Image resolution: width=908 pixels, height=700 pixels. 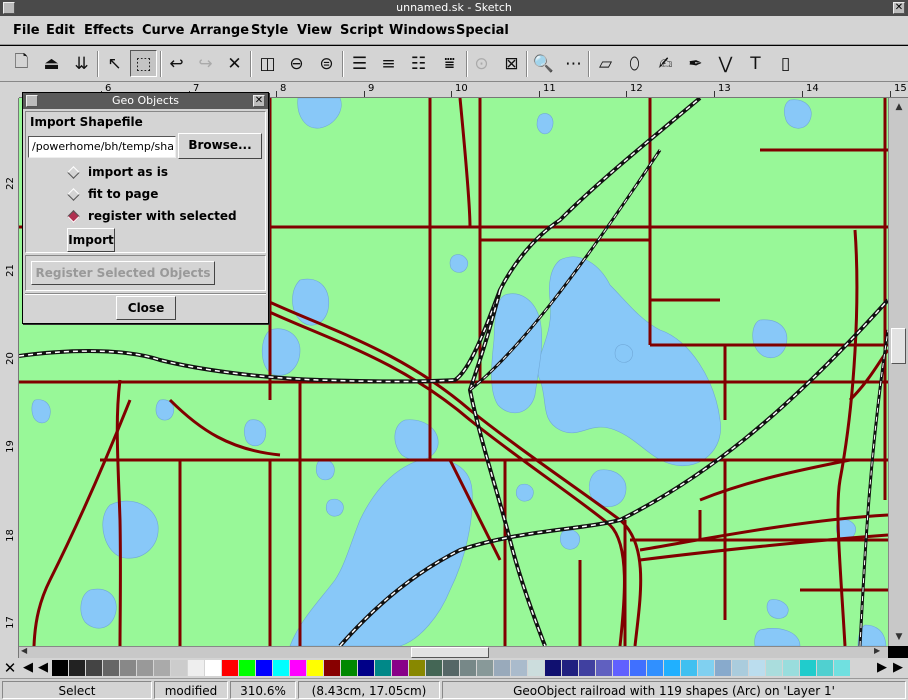 What do you see at coordinates (21, 63) in the screenshot?
I see `new-document-icon: 🗋` at bounding box center [21, 63].